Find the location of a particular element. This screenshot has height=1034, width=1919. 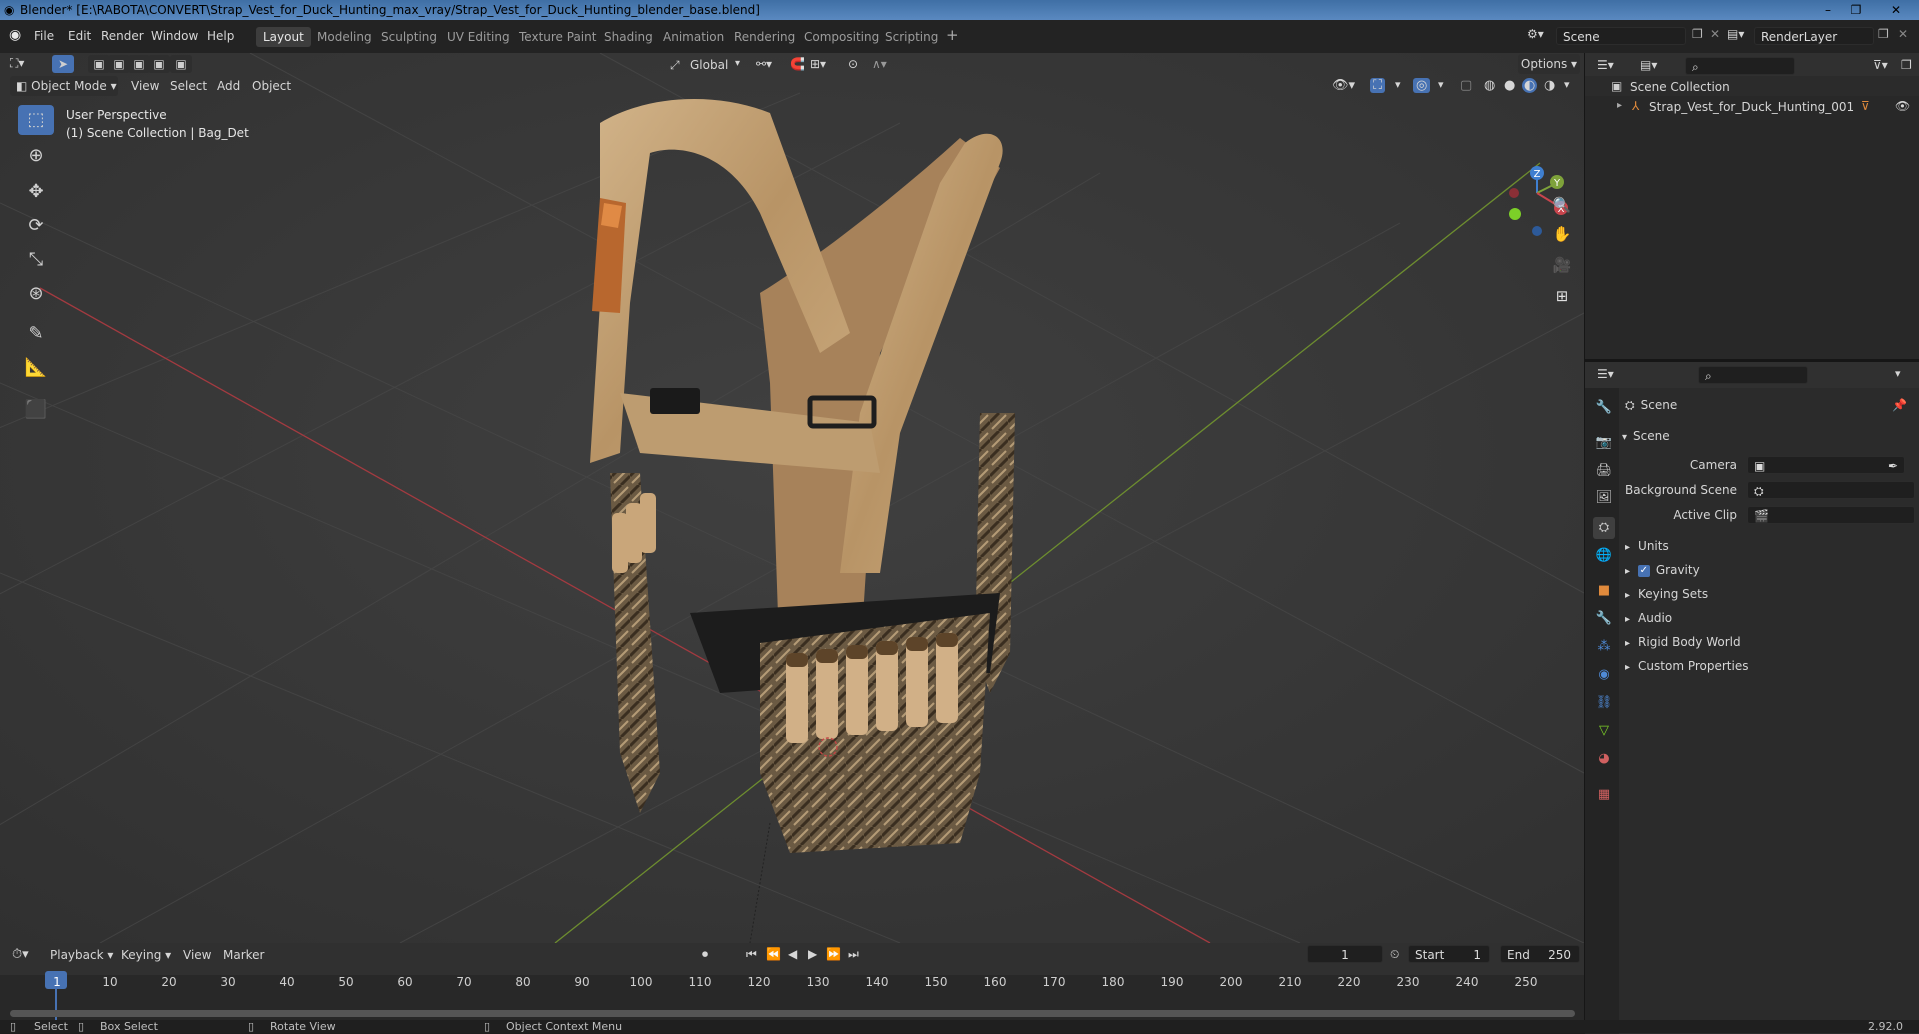

scene-tab-icon: ⛭ is located at coordinates (1604, 528).